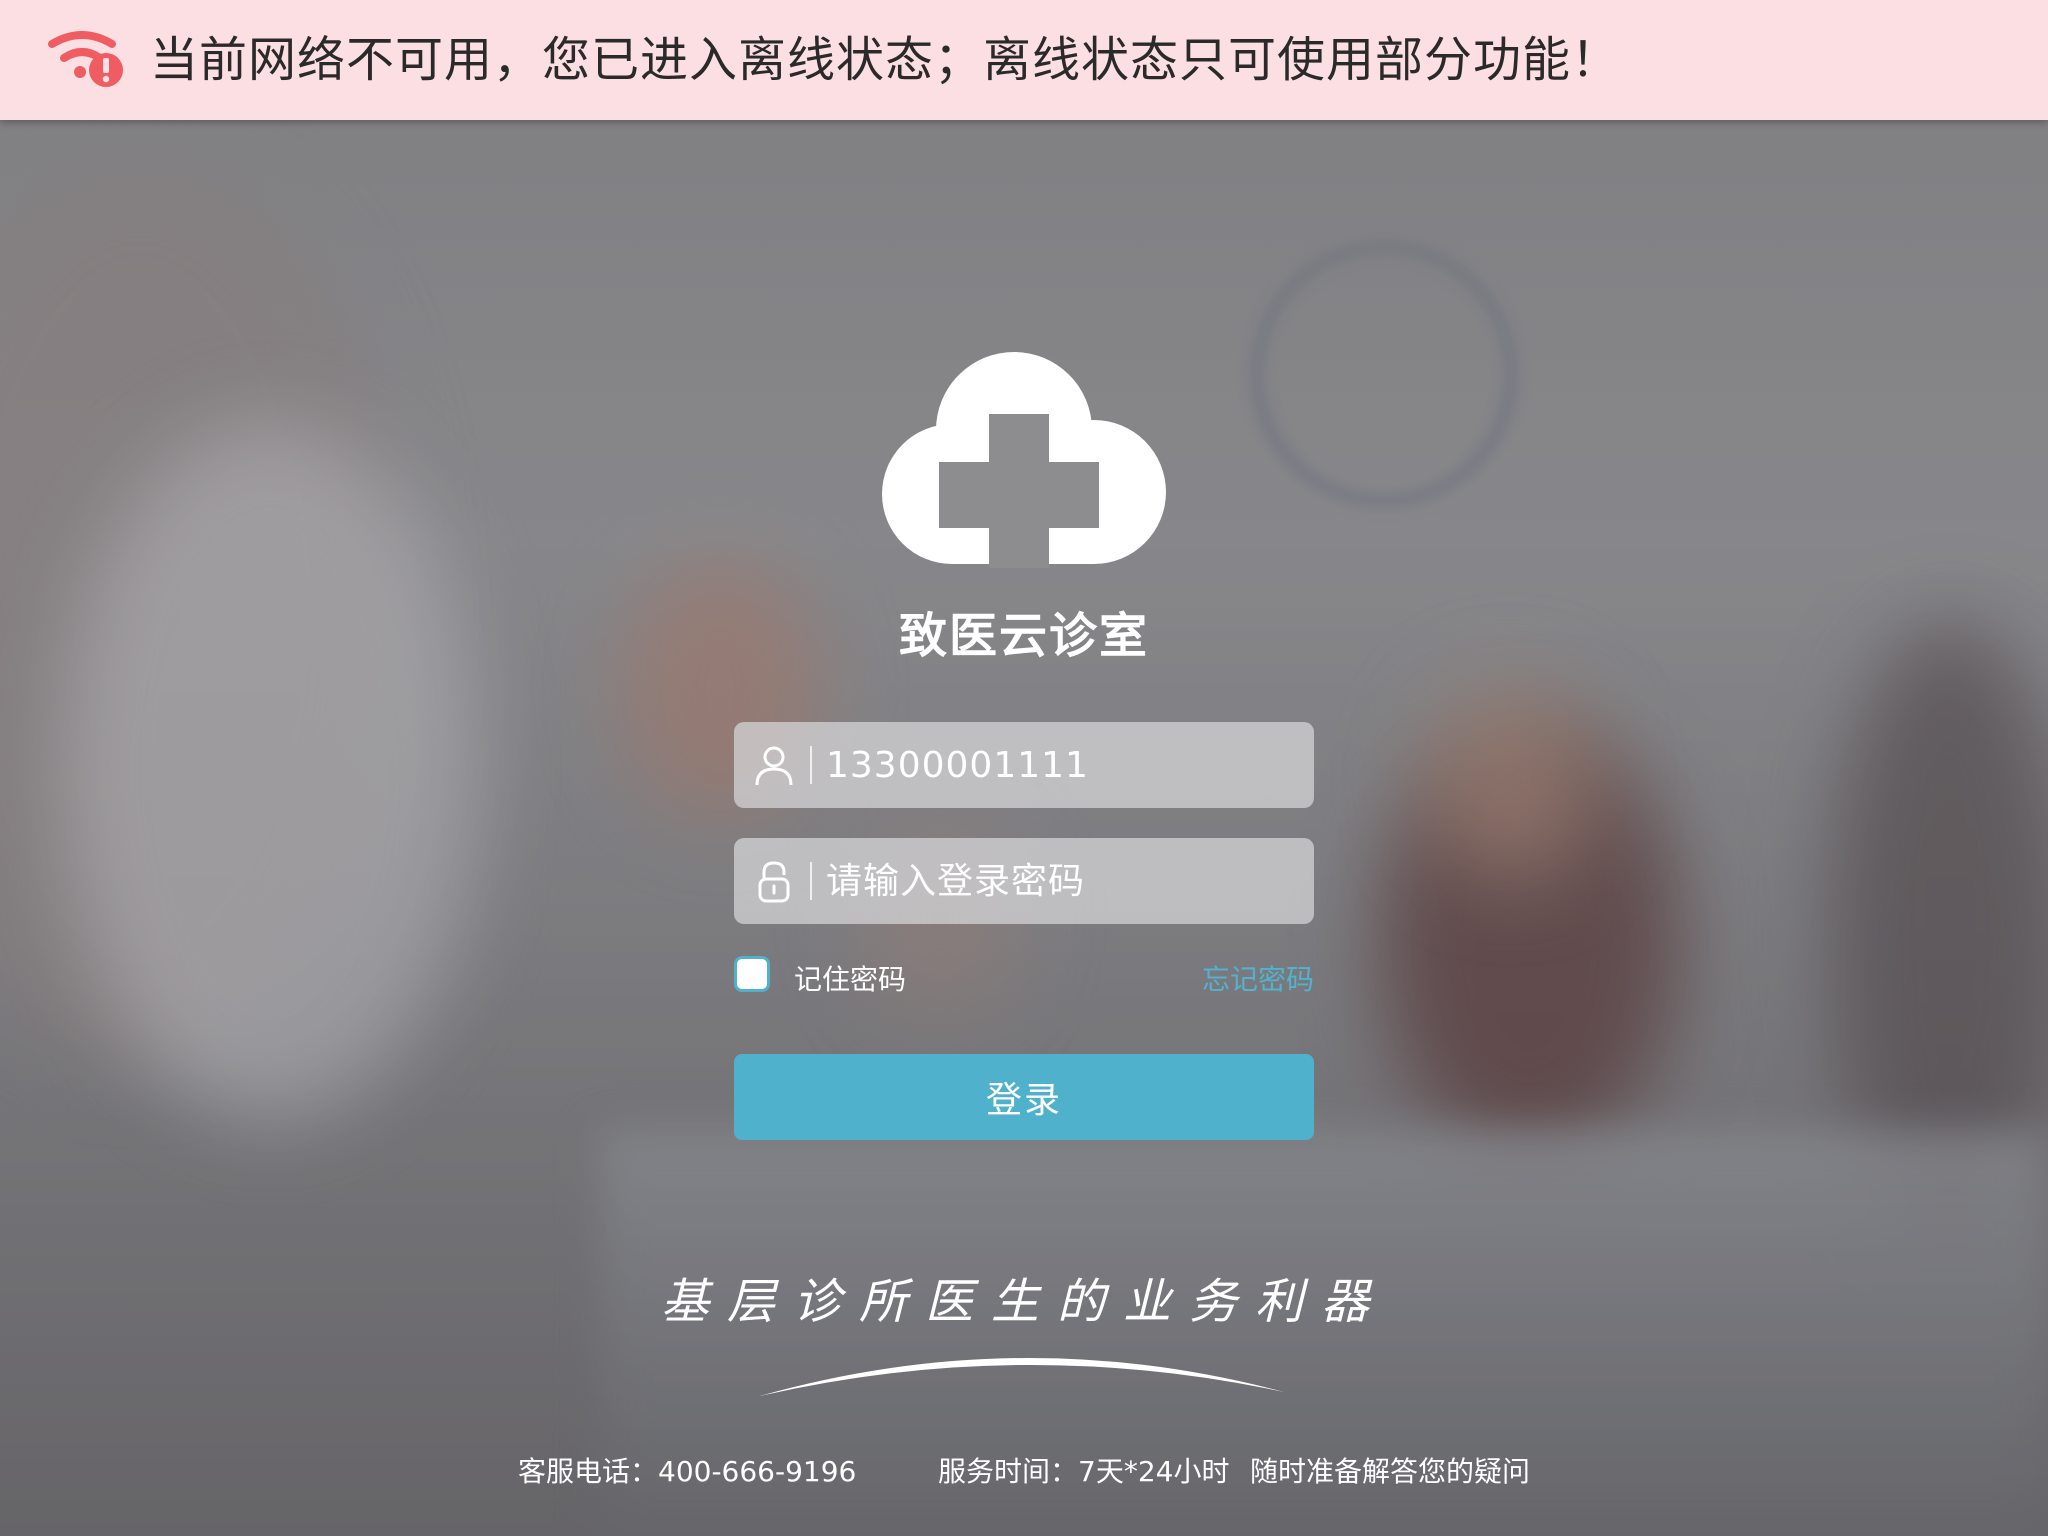 Image resolution: width=2048 pixels, height=1536 pixels. What do you see at coordinates (687, 1471) in the screenshot?
I see `service-phone: 客服电话：400-666-9196` at bounding box center [687, 1471].